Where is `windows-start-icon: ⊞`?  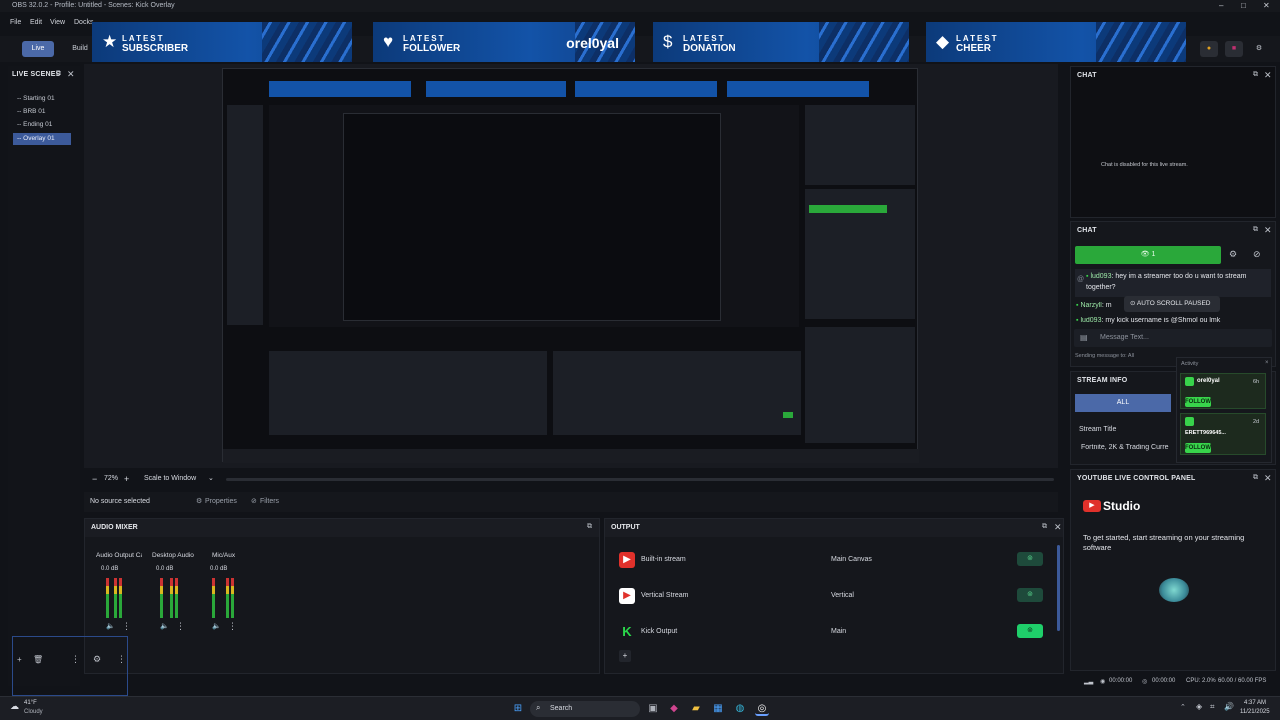 windows-start-icon: ⊞ is located at coordinates (518, 709).